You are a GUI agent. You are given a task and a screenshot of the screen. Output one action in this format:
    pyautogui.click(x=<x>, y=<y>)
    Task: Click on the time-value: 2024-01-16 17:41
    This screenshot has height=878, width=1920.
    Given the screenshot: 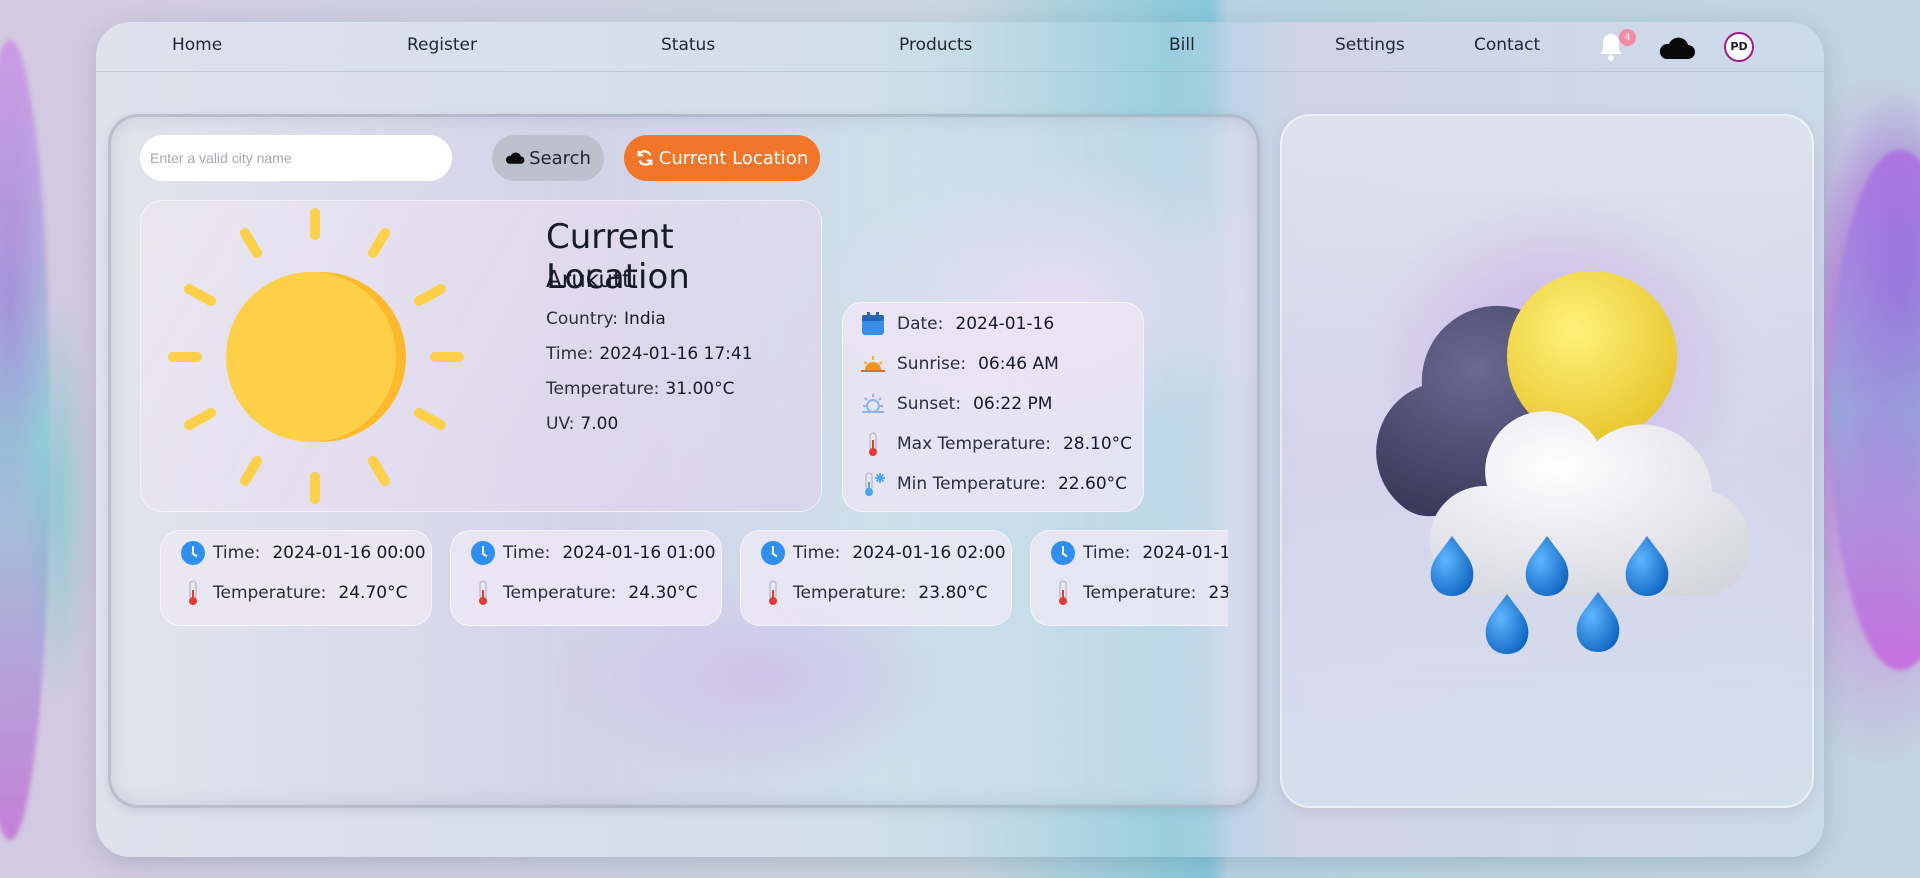 What is the action you would take?
    pyautogui.click(x=676, y=354)
    